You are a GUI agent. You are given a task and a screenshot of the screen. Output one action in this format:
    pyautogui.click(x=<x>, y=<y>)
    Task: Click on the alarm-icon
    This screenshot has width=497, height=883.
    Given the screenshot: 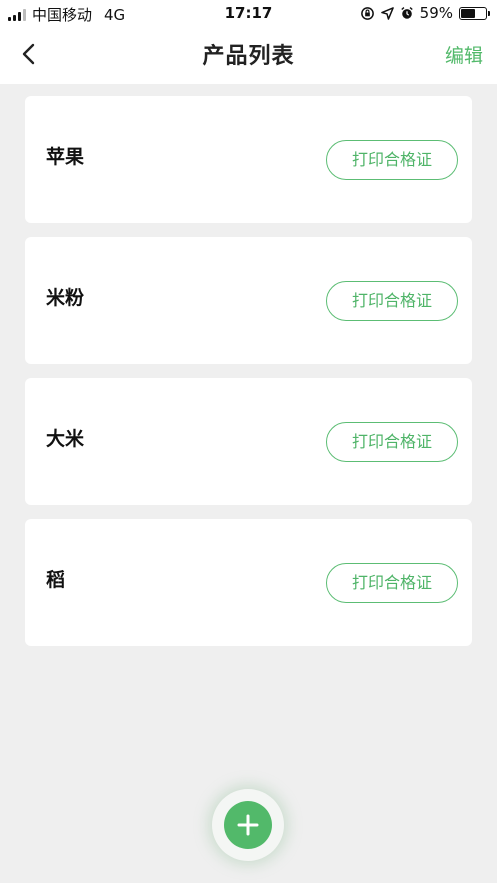 What is the action you would take?
    pyautogui.click(x=406, y=13)
    